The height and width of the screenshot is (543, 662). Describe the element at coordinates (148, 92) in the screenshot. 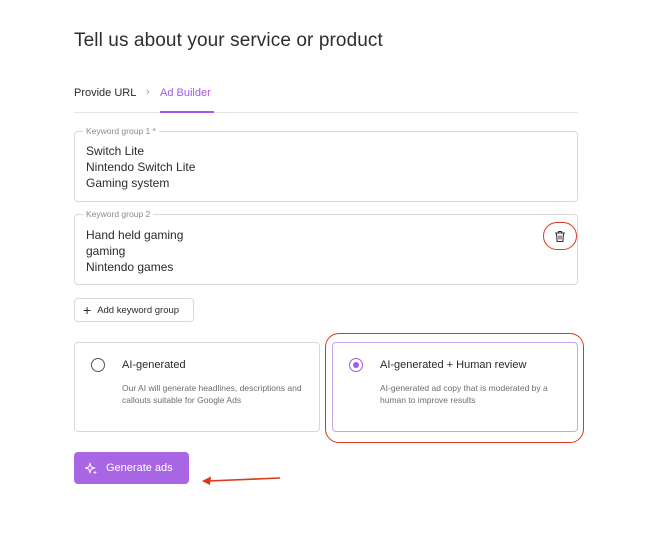

I see `chevron-right-icon: ›` at that location.